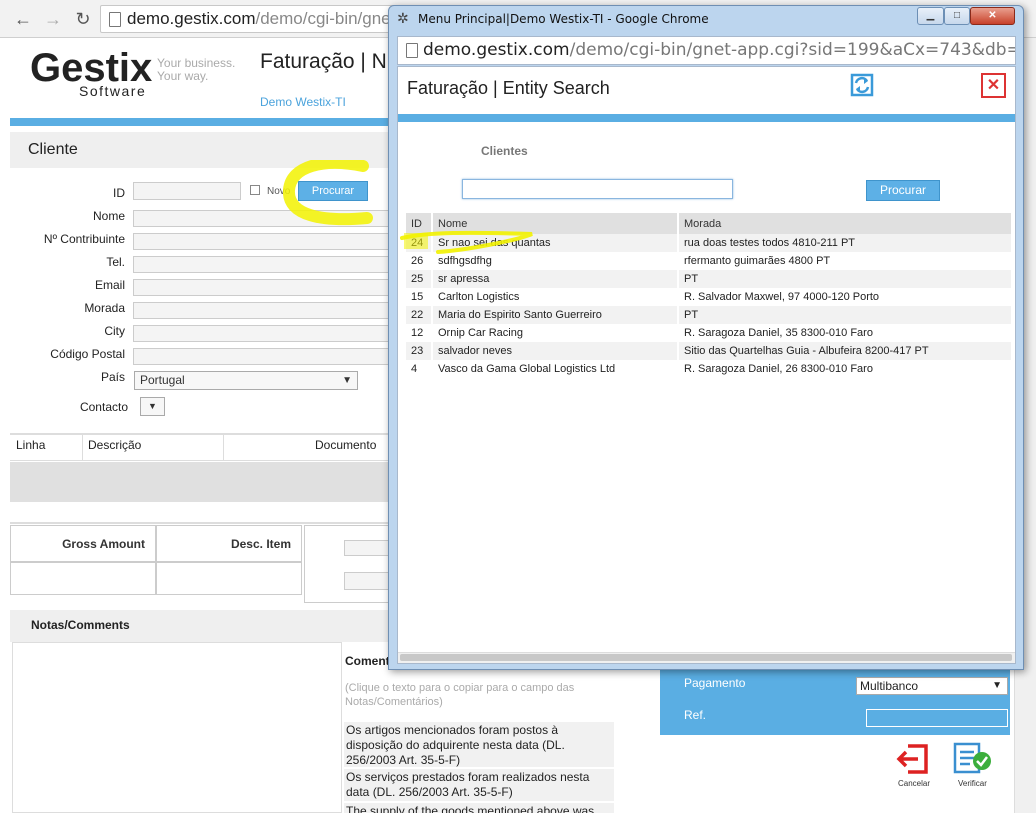 Image resolution: width=1036 pixels, height=813 pixels. I want to click on pagamento-label: Pagamento, so click(715, 683).